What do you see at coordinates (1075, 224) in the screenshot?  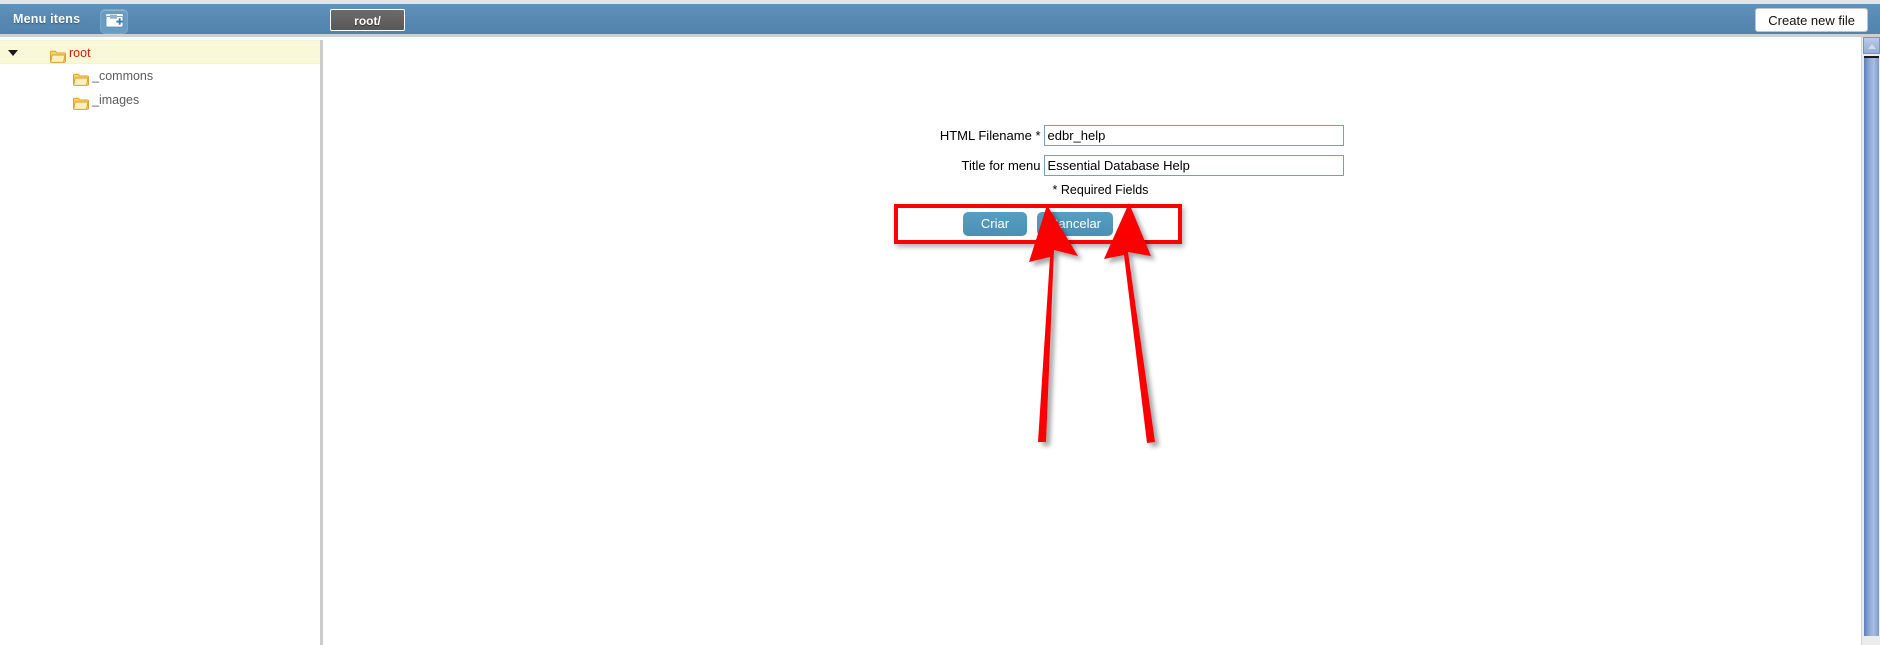 I see `cancelar-button: Cancelar` at bounding box center [1075, 224].